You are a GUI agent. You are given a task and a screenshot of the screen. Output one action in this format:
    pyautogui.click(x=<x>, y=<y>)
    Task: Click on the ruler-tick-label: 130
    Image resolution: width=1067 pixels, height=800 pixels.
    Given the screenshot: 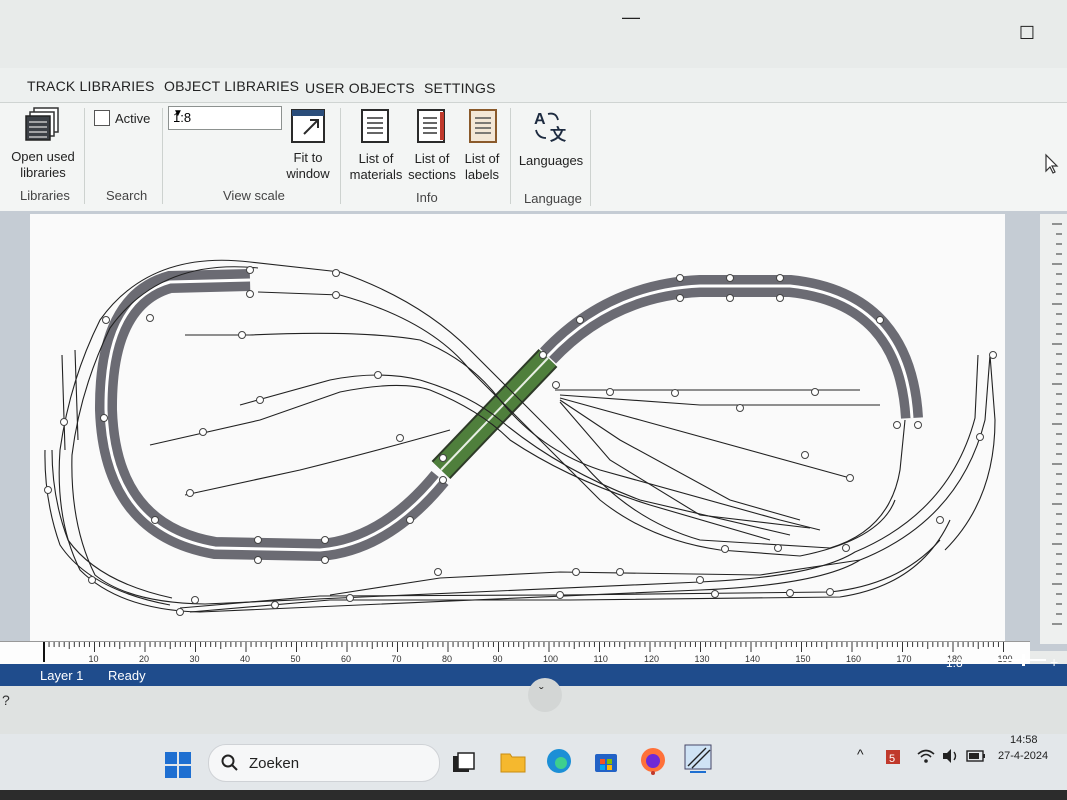 What is the action you would take?
    pyautogui.click(x=702, y=659)
    